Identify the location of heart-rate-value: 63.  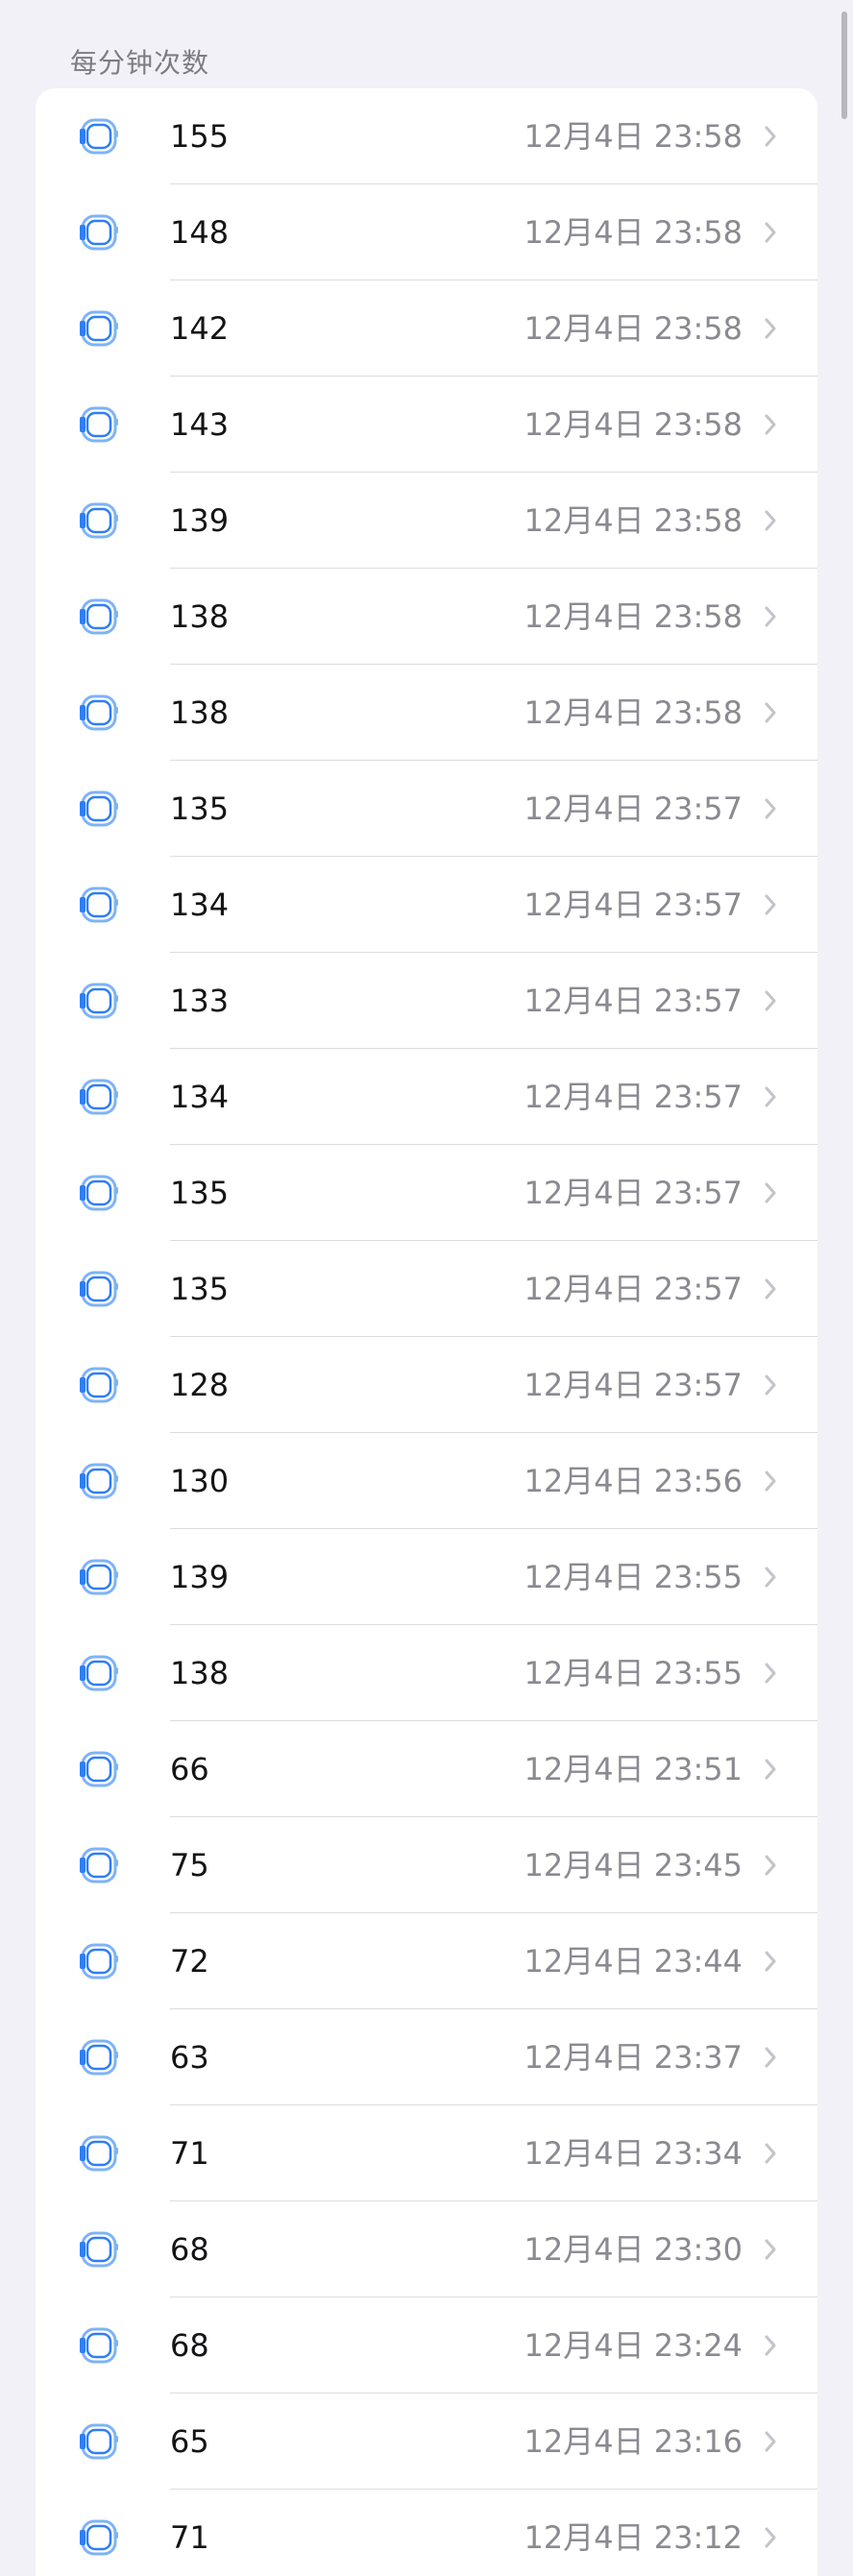
(189, 2057).